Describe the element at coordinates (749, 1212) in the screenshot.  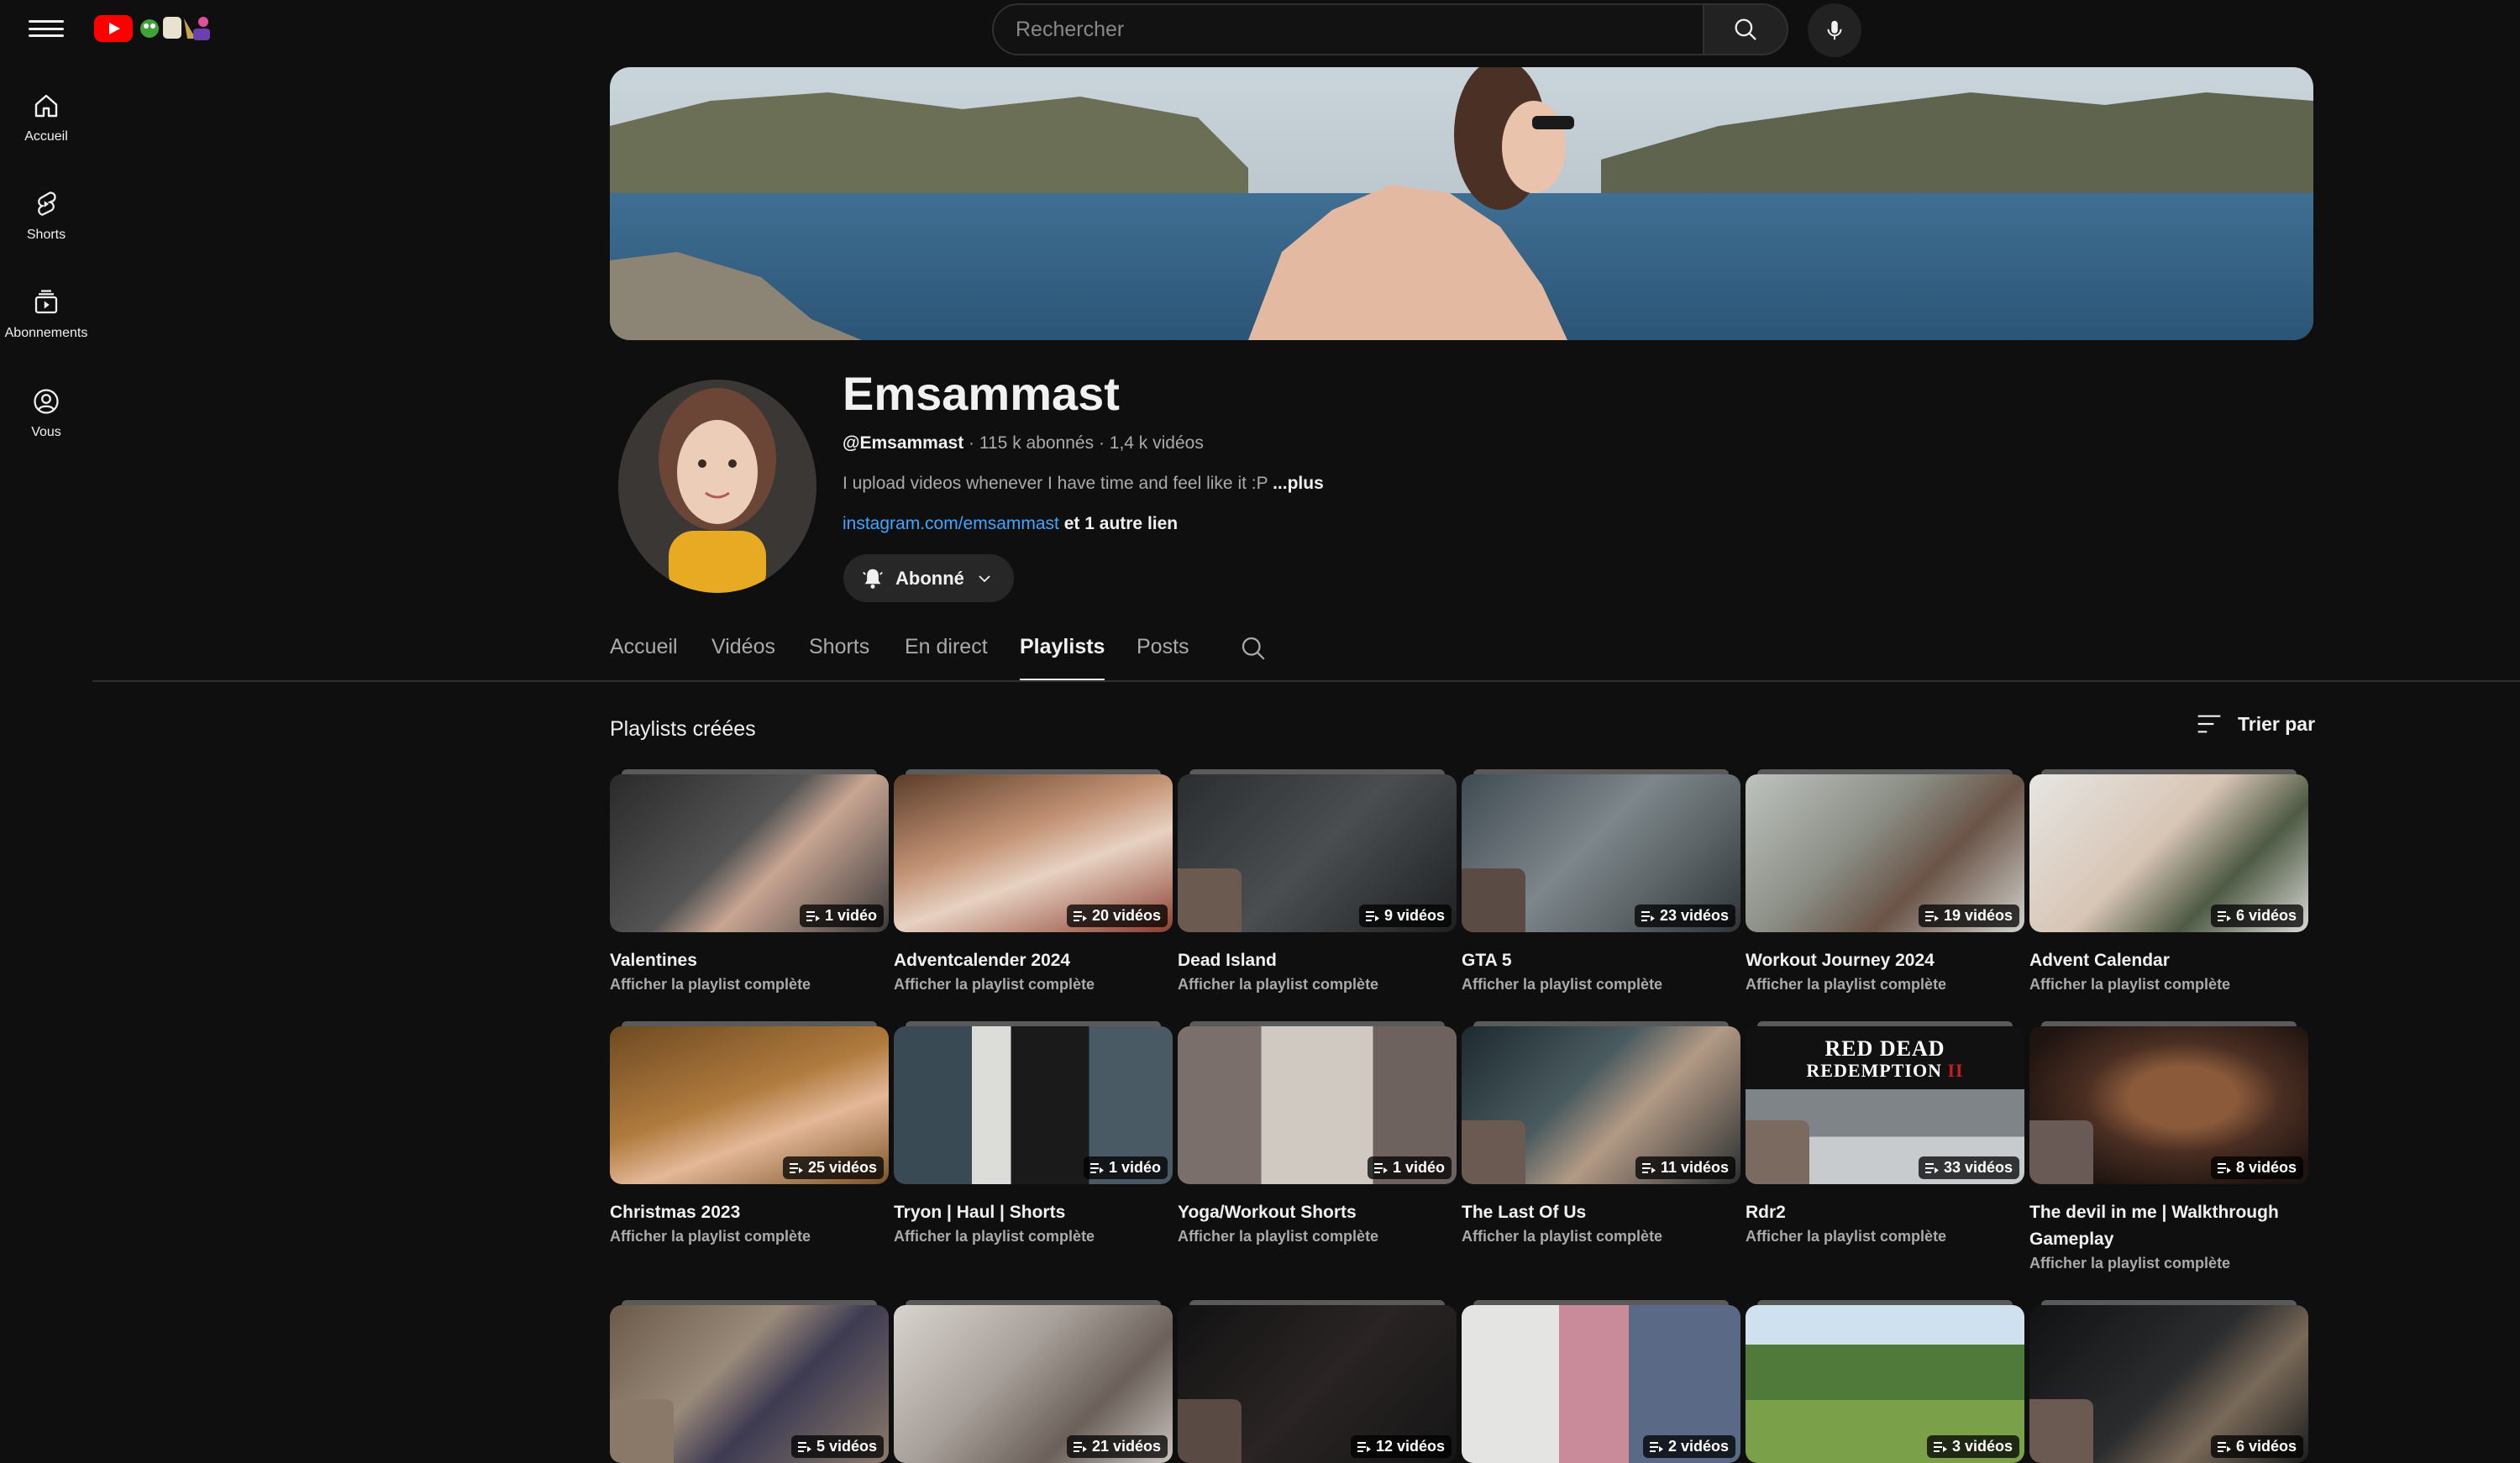
I see `playlist-title: Christmas 2023` at that location.